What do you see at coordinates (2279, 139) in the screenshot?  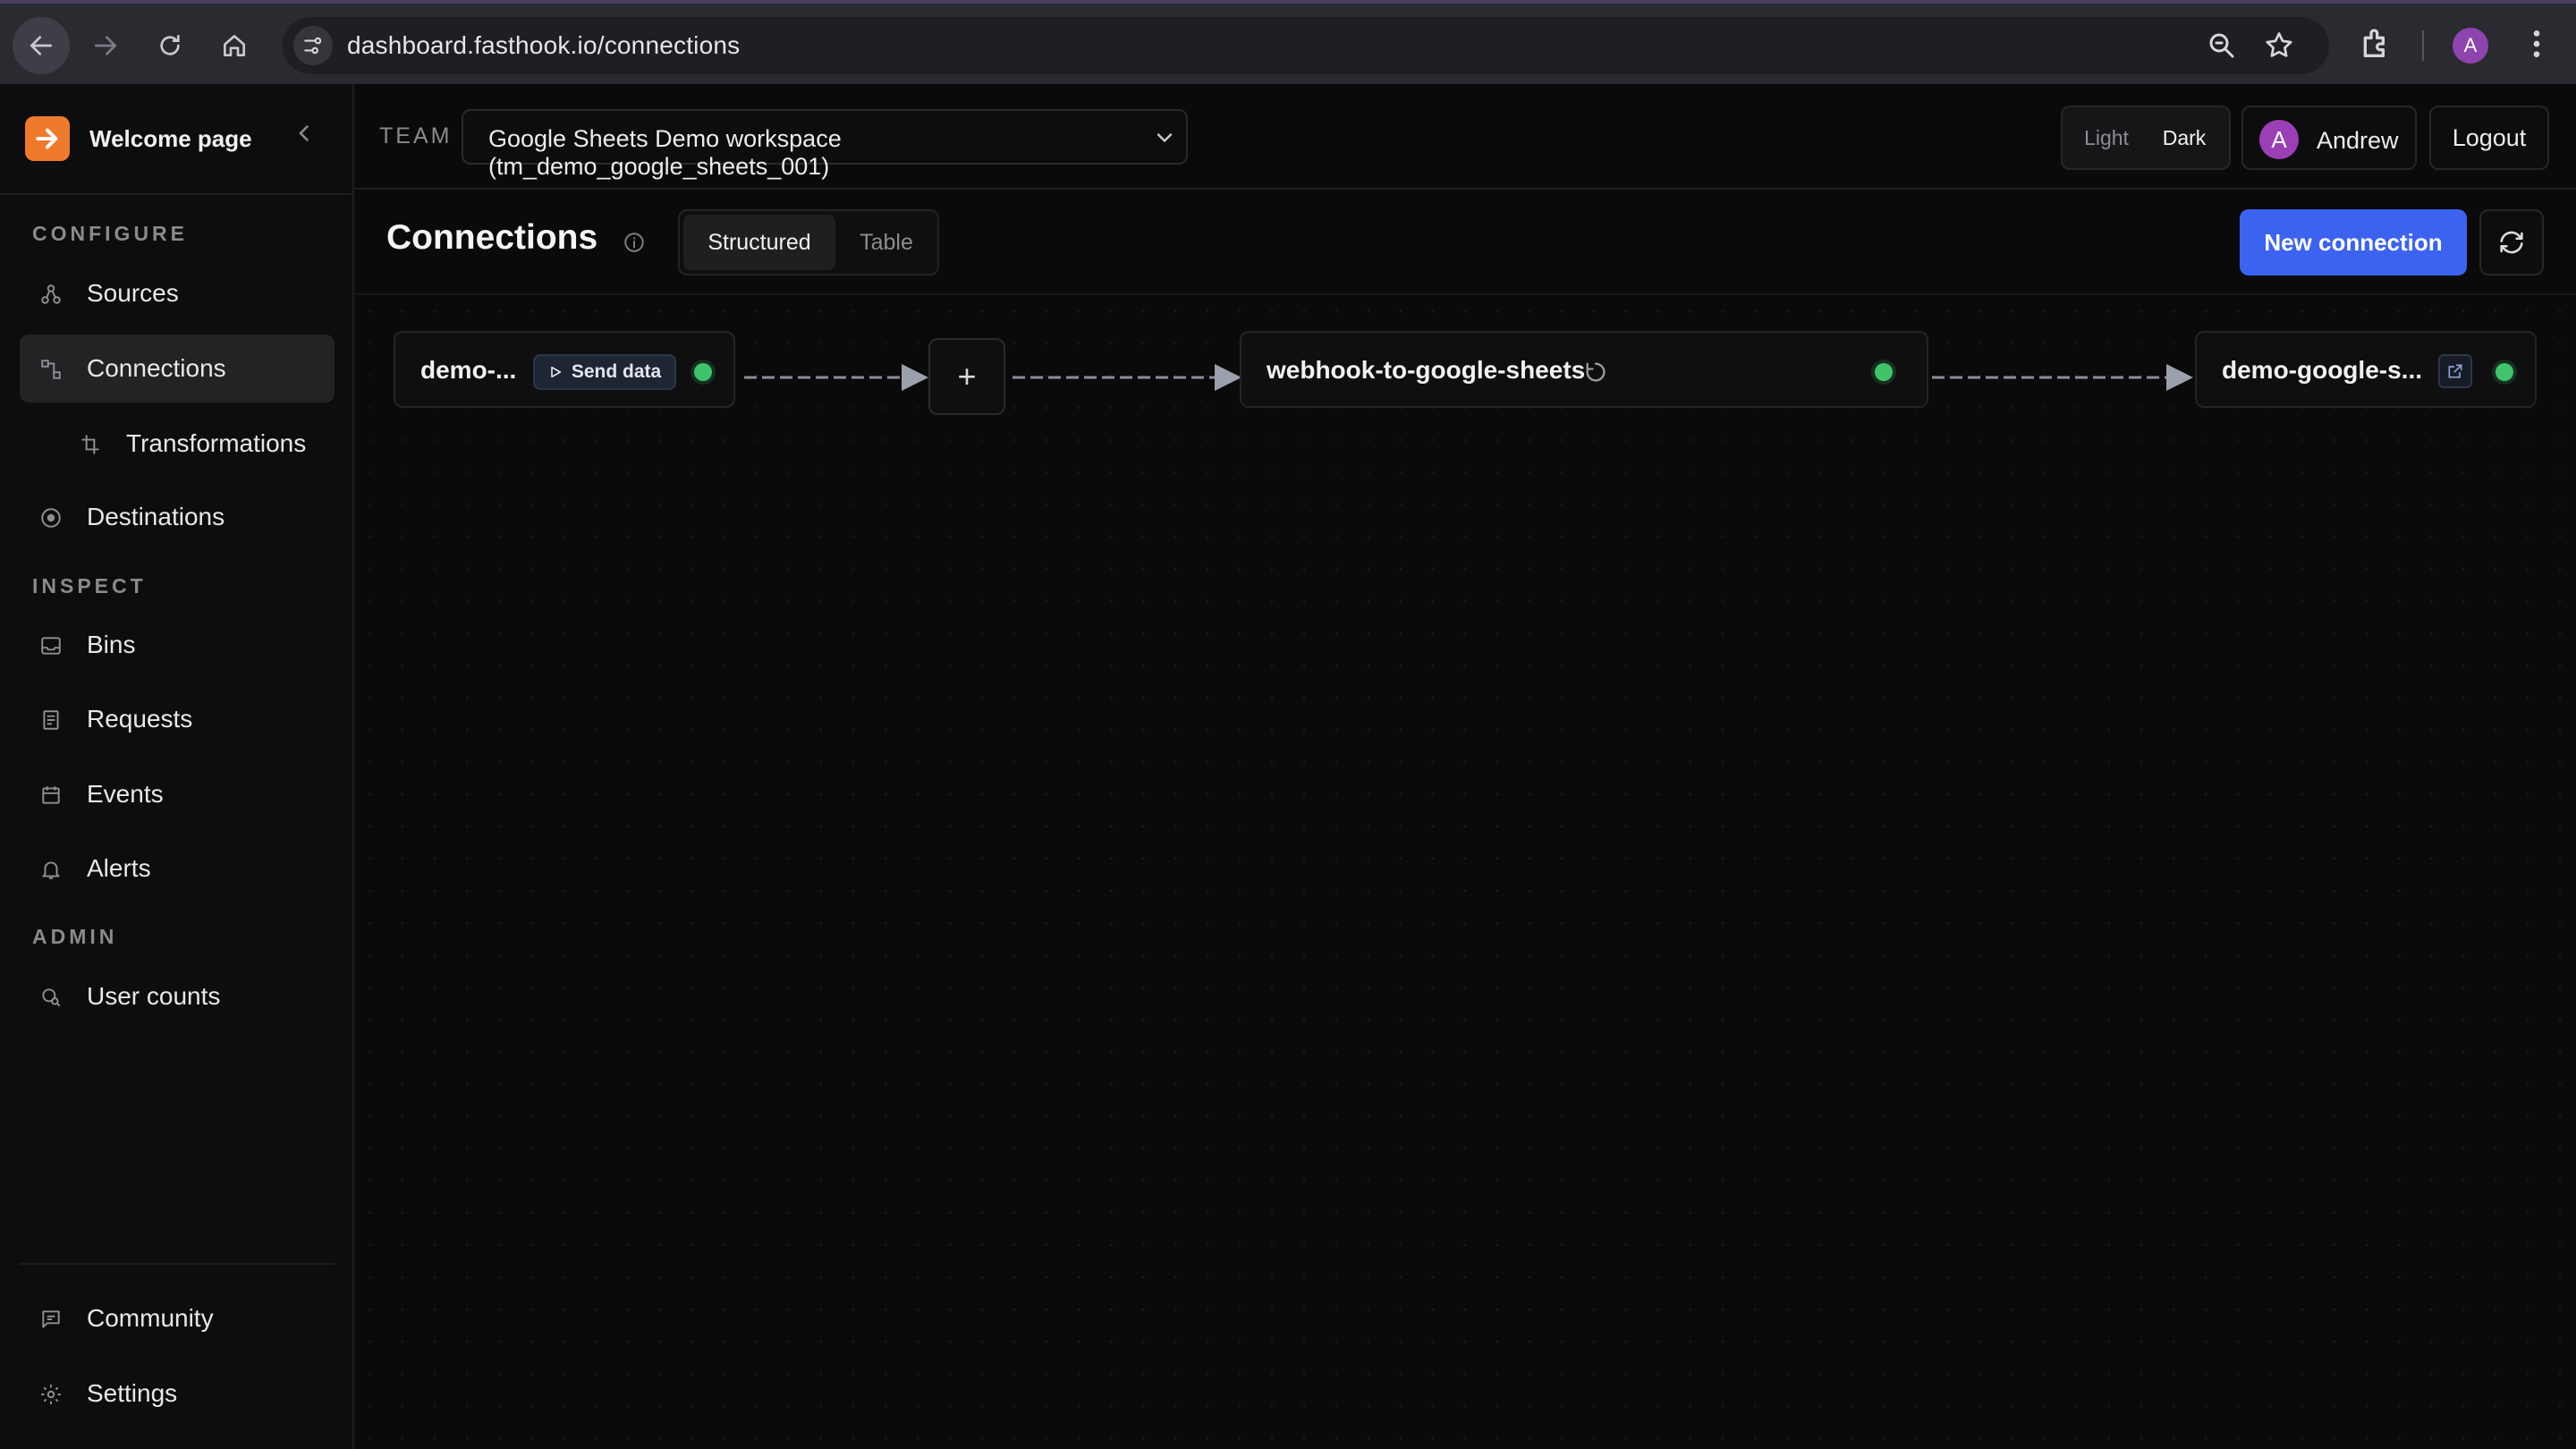 I see `avatar: A` at bounding box center [2279, 139].